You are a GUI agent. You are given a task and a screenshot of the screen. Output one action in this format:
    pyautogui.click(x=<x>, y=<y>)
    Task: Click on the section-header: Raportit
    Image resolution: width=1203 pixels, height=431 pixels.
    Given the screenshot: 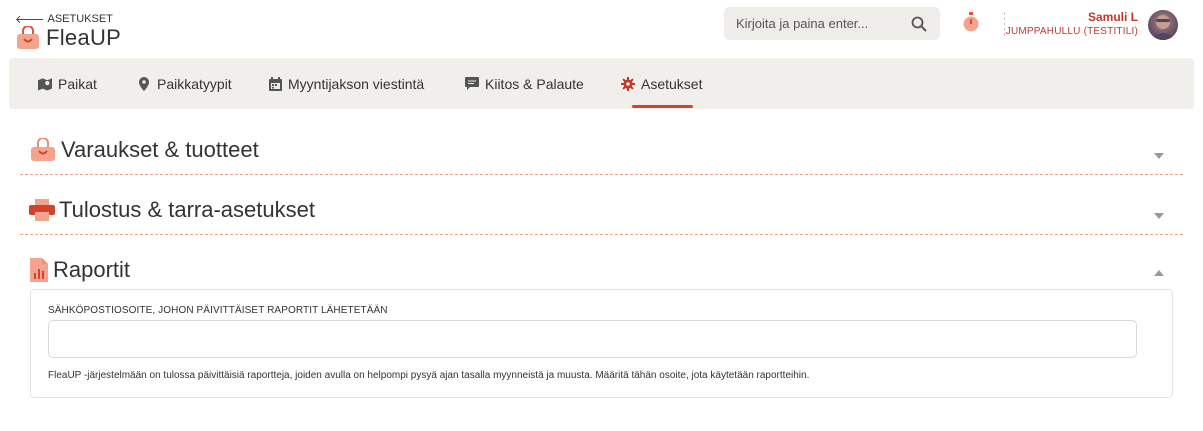 What is the action you would take?
    pyautogui.click(x=79, y=270)
    